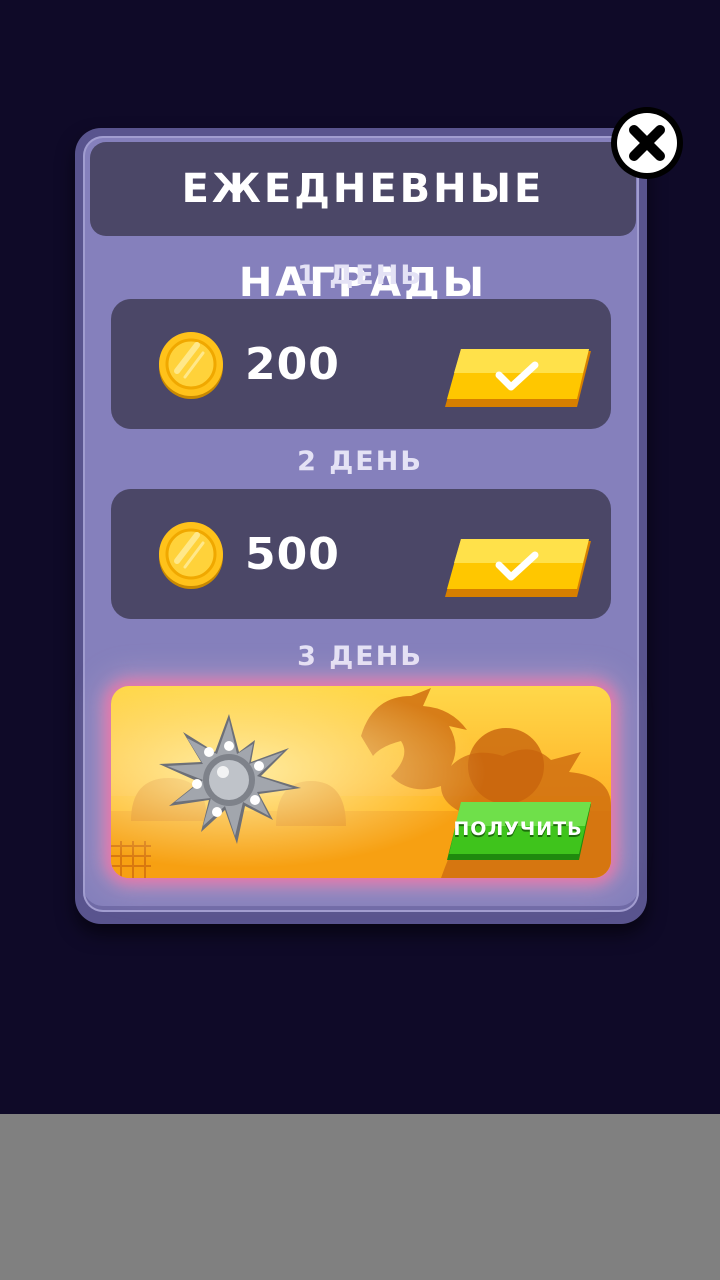  I want to click on coin-amount: 500, so click(292, 554).